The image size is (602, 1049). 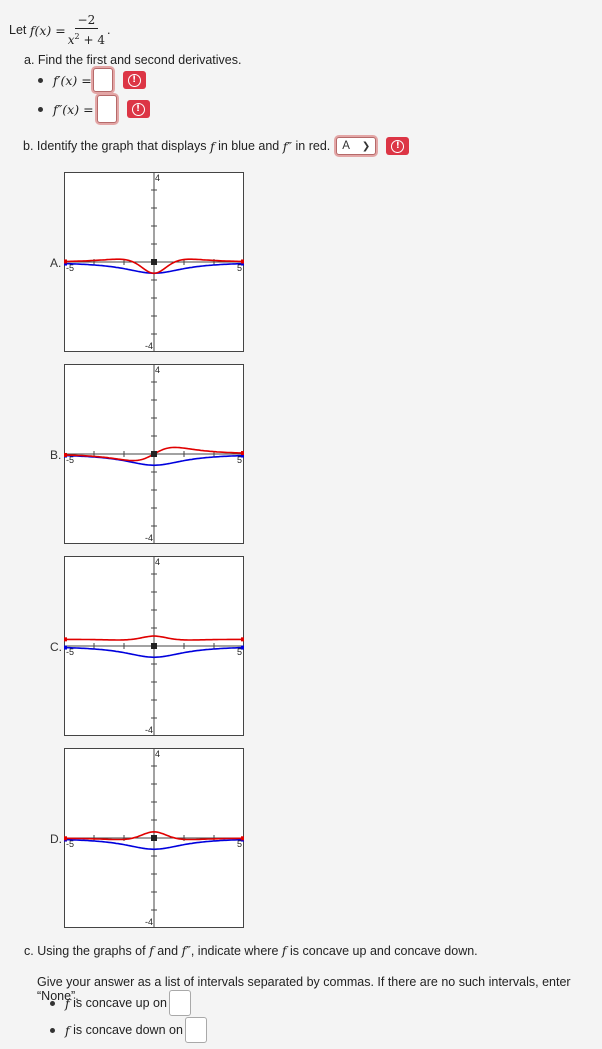 I want to click on first-derivative-label: f′(x) =, so click(x=72, y=80).